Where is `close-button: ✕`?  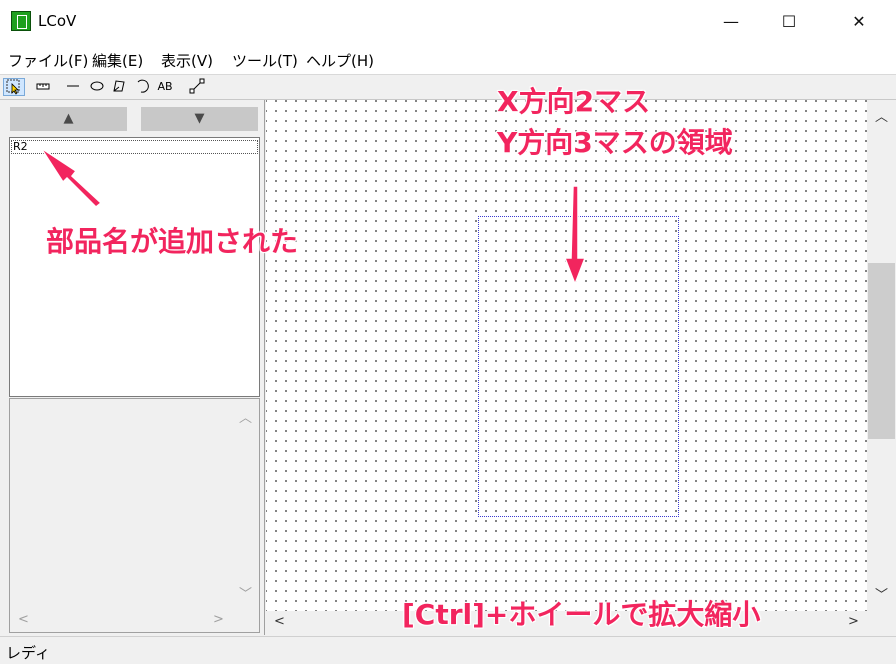 close-button: ✕ is located at coordinates (859, 22).